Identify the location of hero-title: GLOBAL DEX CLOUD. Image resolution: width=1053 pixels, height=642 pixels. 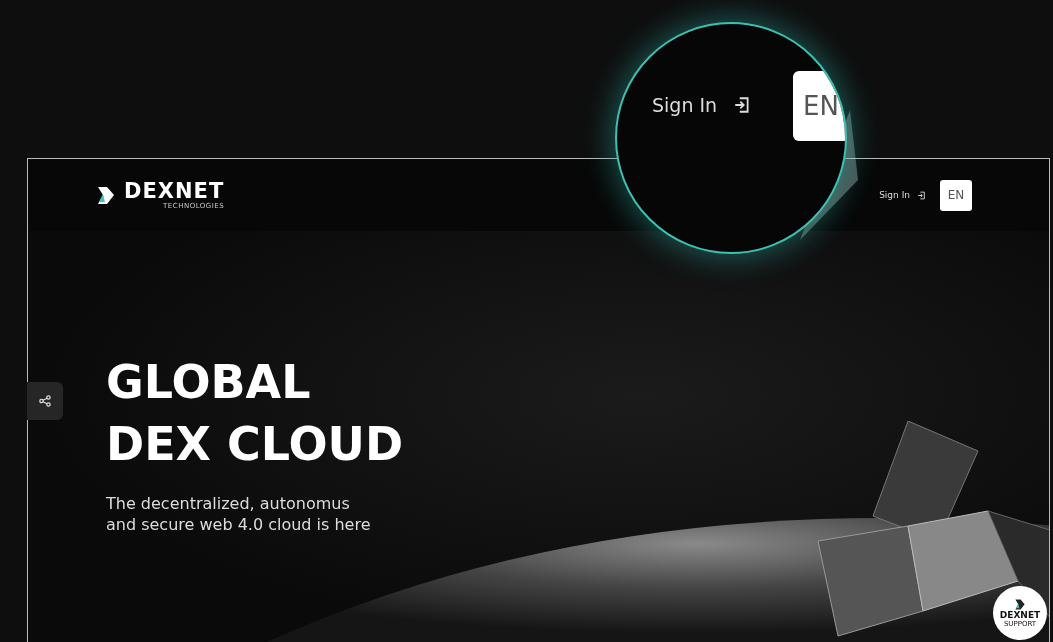
(255, 413).